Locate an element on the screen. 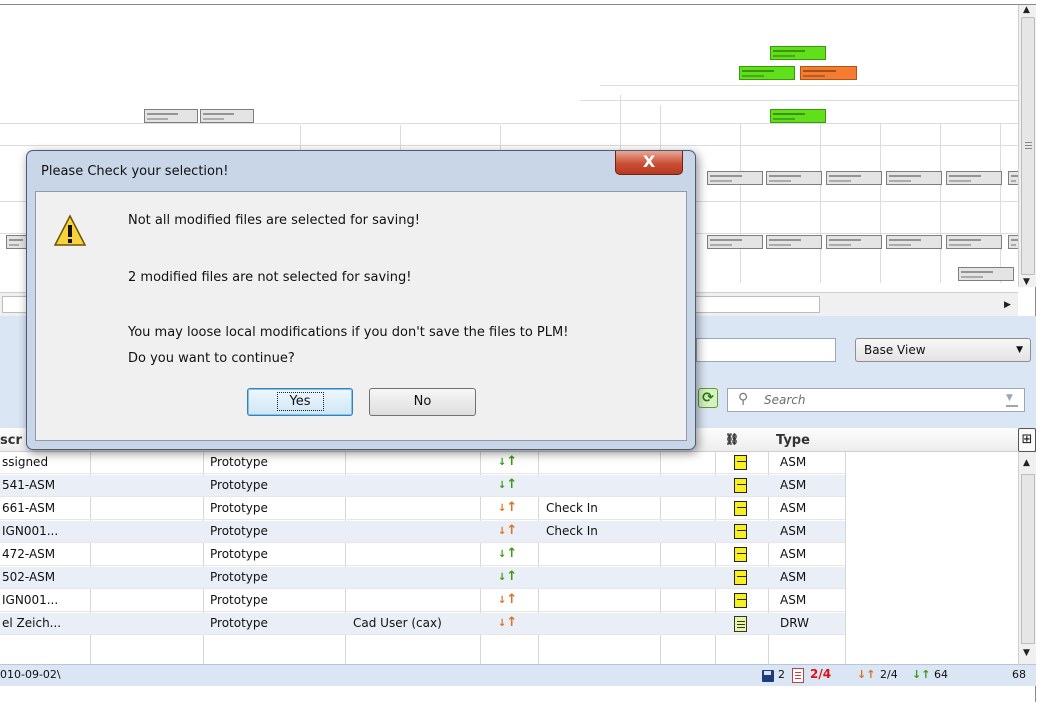 This screenshot has height=709, width=1059. column-header-description: scr is located at coordinates (11, 440).